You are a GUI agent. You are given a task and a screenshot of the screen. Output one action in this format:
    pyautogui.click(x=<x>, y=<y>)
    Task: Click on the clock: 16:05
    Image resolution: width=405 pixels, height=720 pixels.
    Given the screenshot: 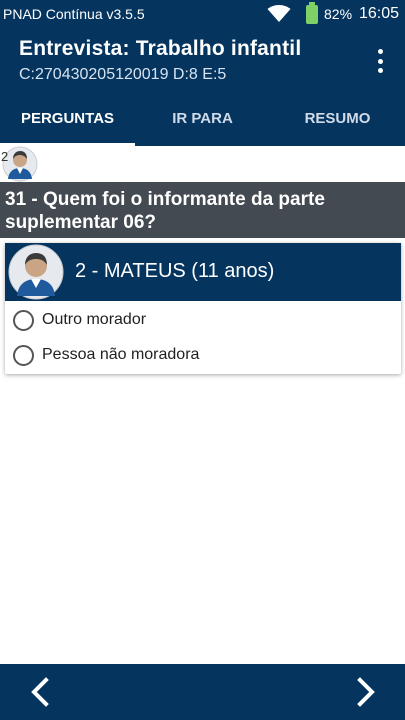 What is the action you would take?
    pyautogui.click(x=379, y=13)
    